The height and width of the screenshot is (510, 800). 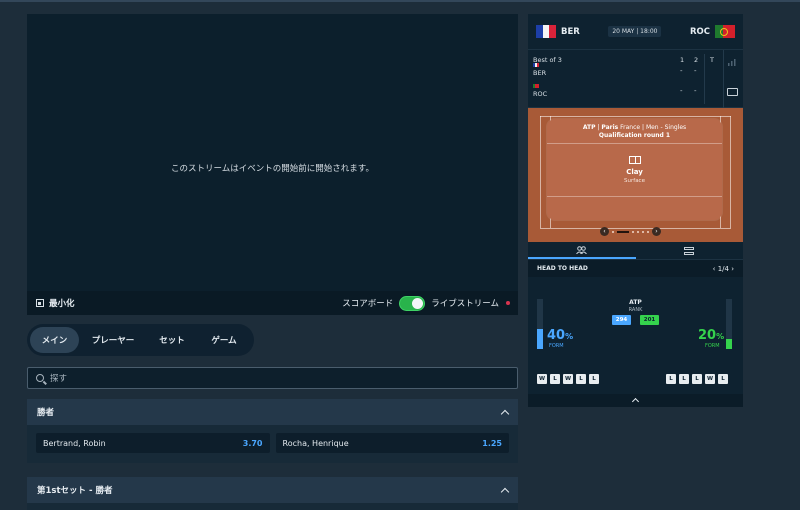 I want to click on tab-head-to-head, so click(x=582, y=250).